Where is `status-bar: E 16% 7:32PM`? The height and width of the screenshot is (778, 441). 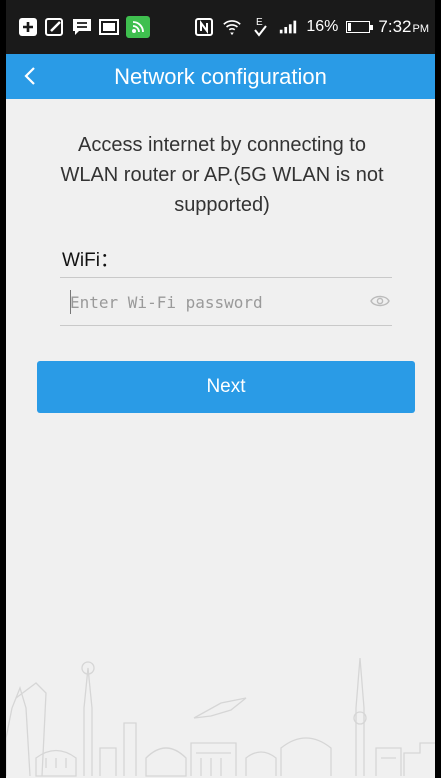
status-bar: E 16% 7:32PM is located at coordinates (220, 27).